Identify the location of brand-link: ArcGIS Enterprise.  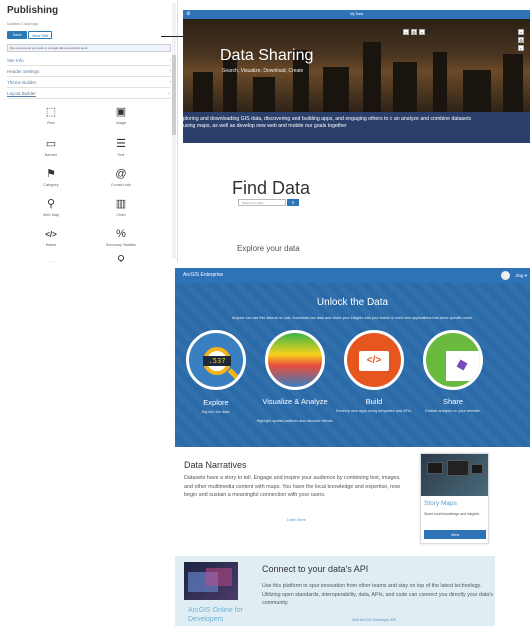
(203, 275).